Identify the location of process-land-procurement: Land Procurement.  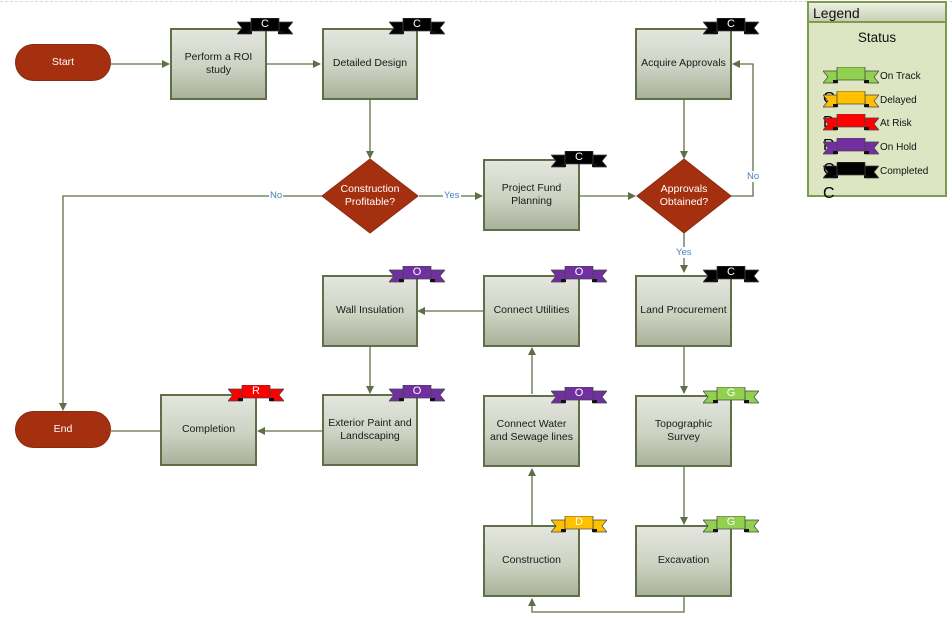
(683, 311).